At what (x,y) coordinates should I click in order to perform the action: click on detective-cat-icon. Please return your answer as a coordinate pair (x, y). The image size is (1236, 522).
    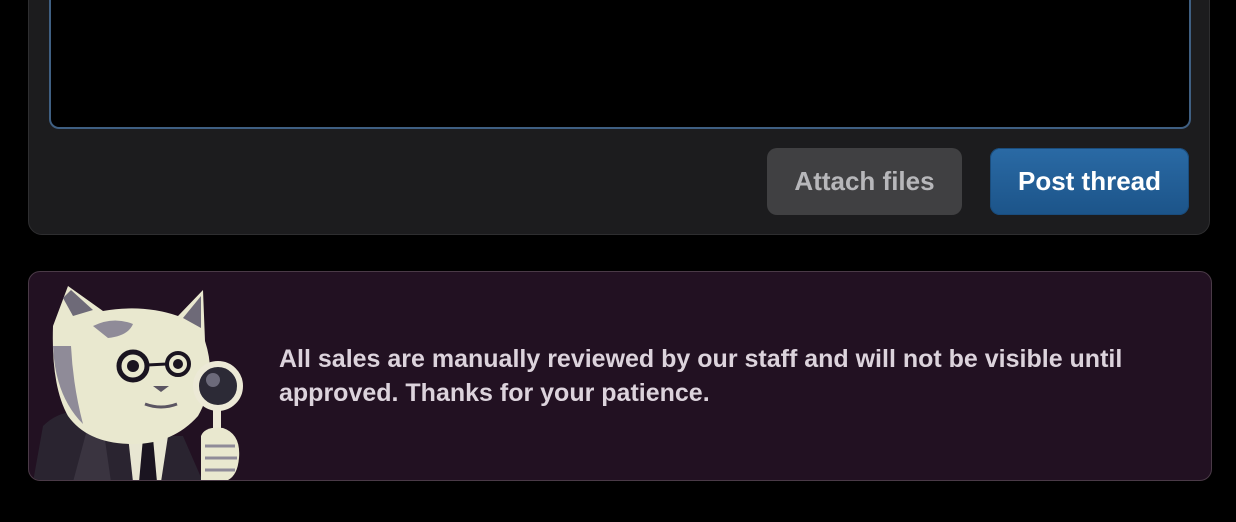
    Looking at the image, I should click on (138, 383).